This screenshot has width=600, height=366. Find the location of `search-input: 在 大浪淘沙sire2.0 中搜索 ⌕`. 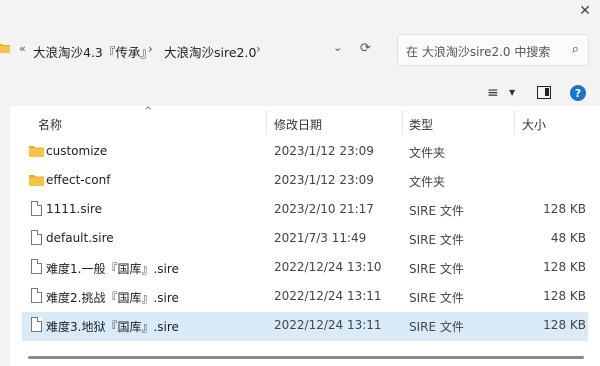

search-input: 在 大浪淘沙sire2.0 中搜索 ⌕ is located at coordinates (493, 50).